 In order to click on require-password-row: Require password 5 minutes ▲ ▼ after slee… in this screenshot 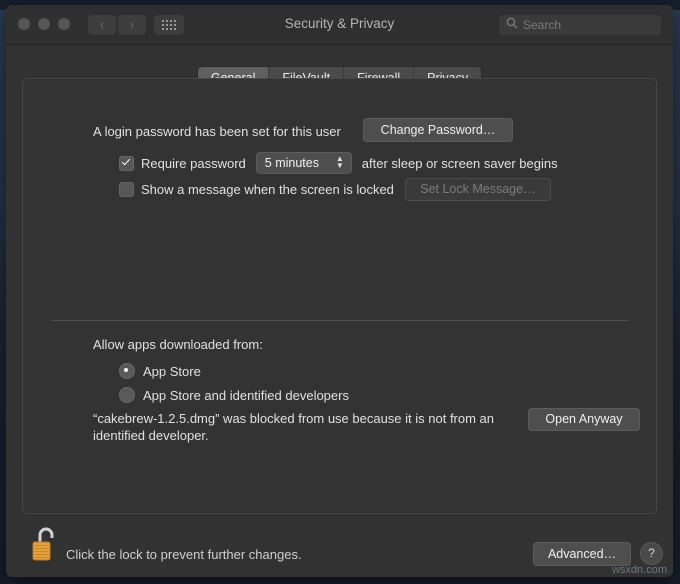, I will do `click(338, 163)`.